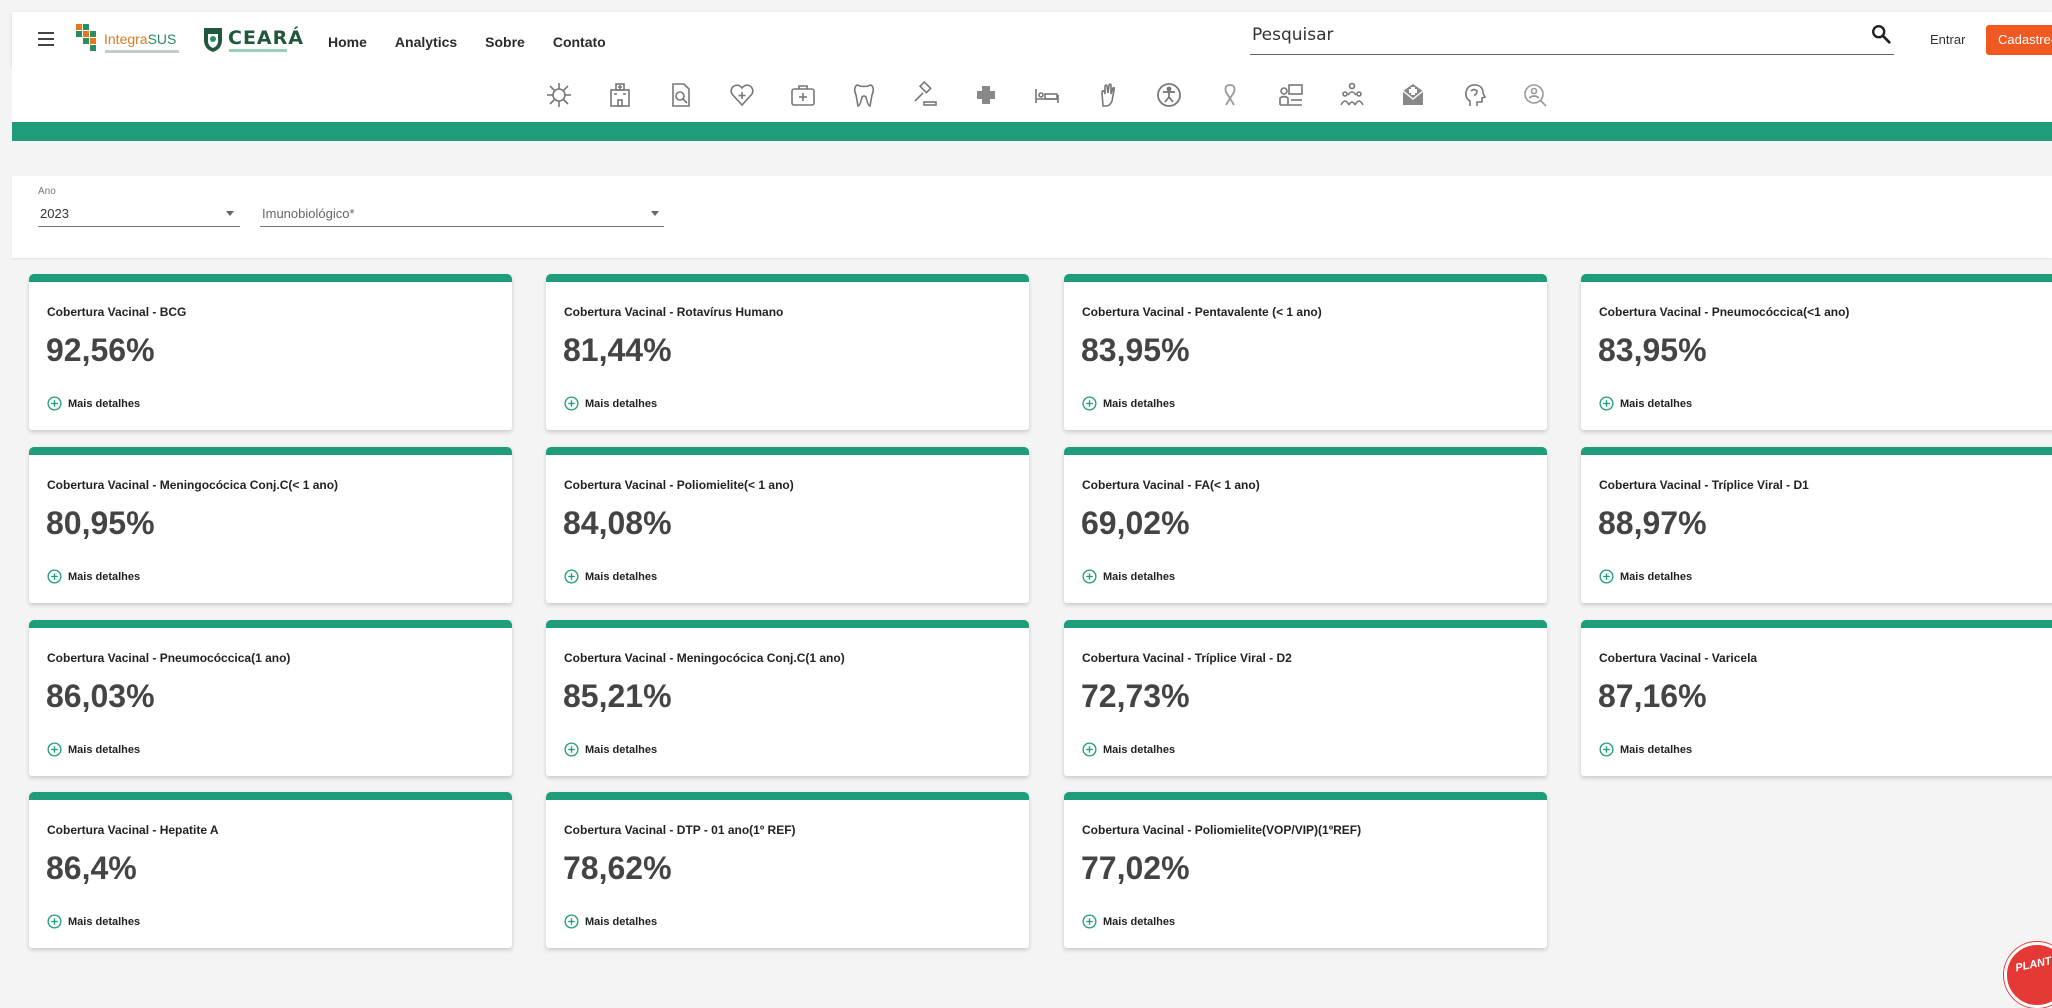 Image resolution: width=2052 pixels, height=1008 pixels. What do you see at coordinates (617, 696) in the screenshot?
I see `card-value: 85,21%` at bounding box center [617, 696].